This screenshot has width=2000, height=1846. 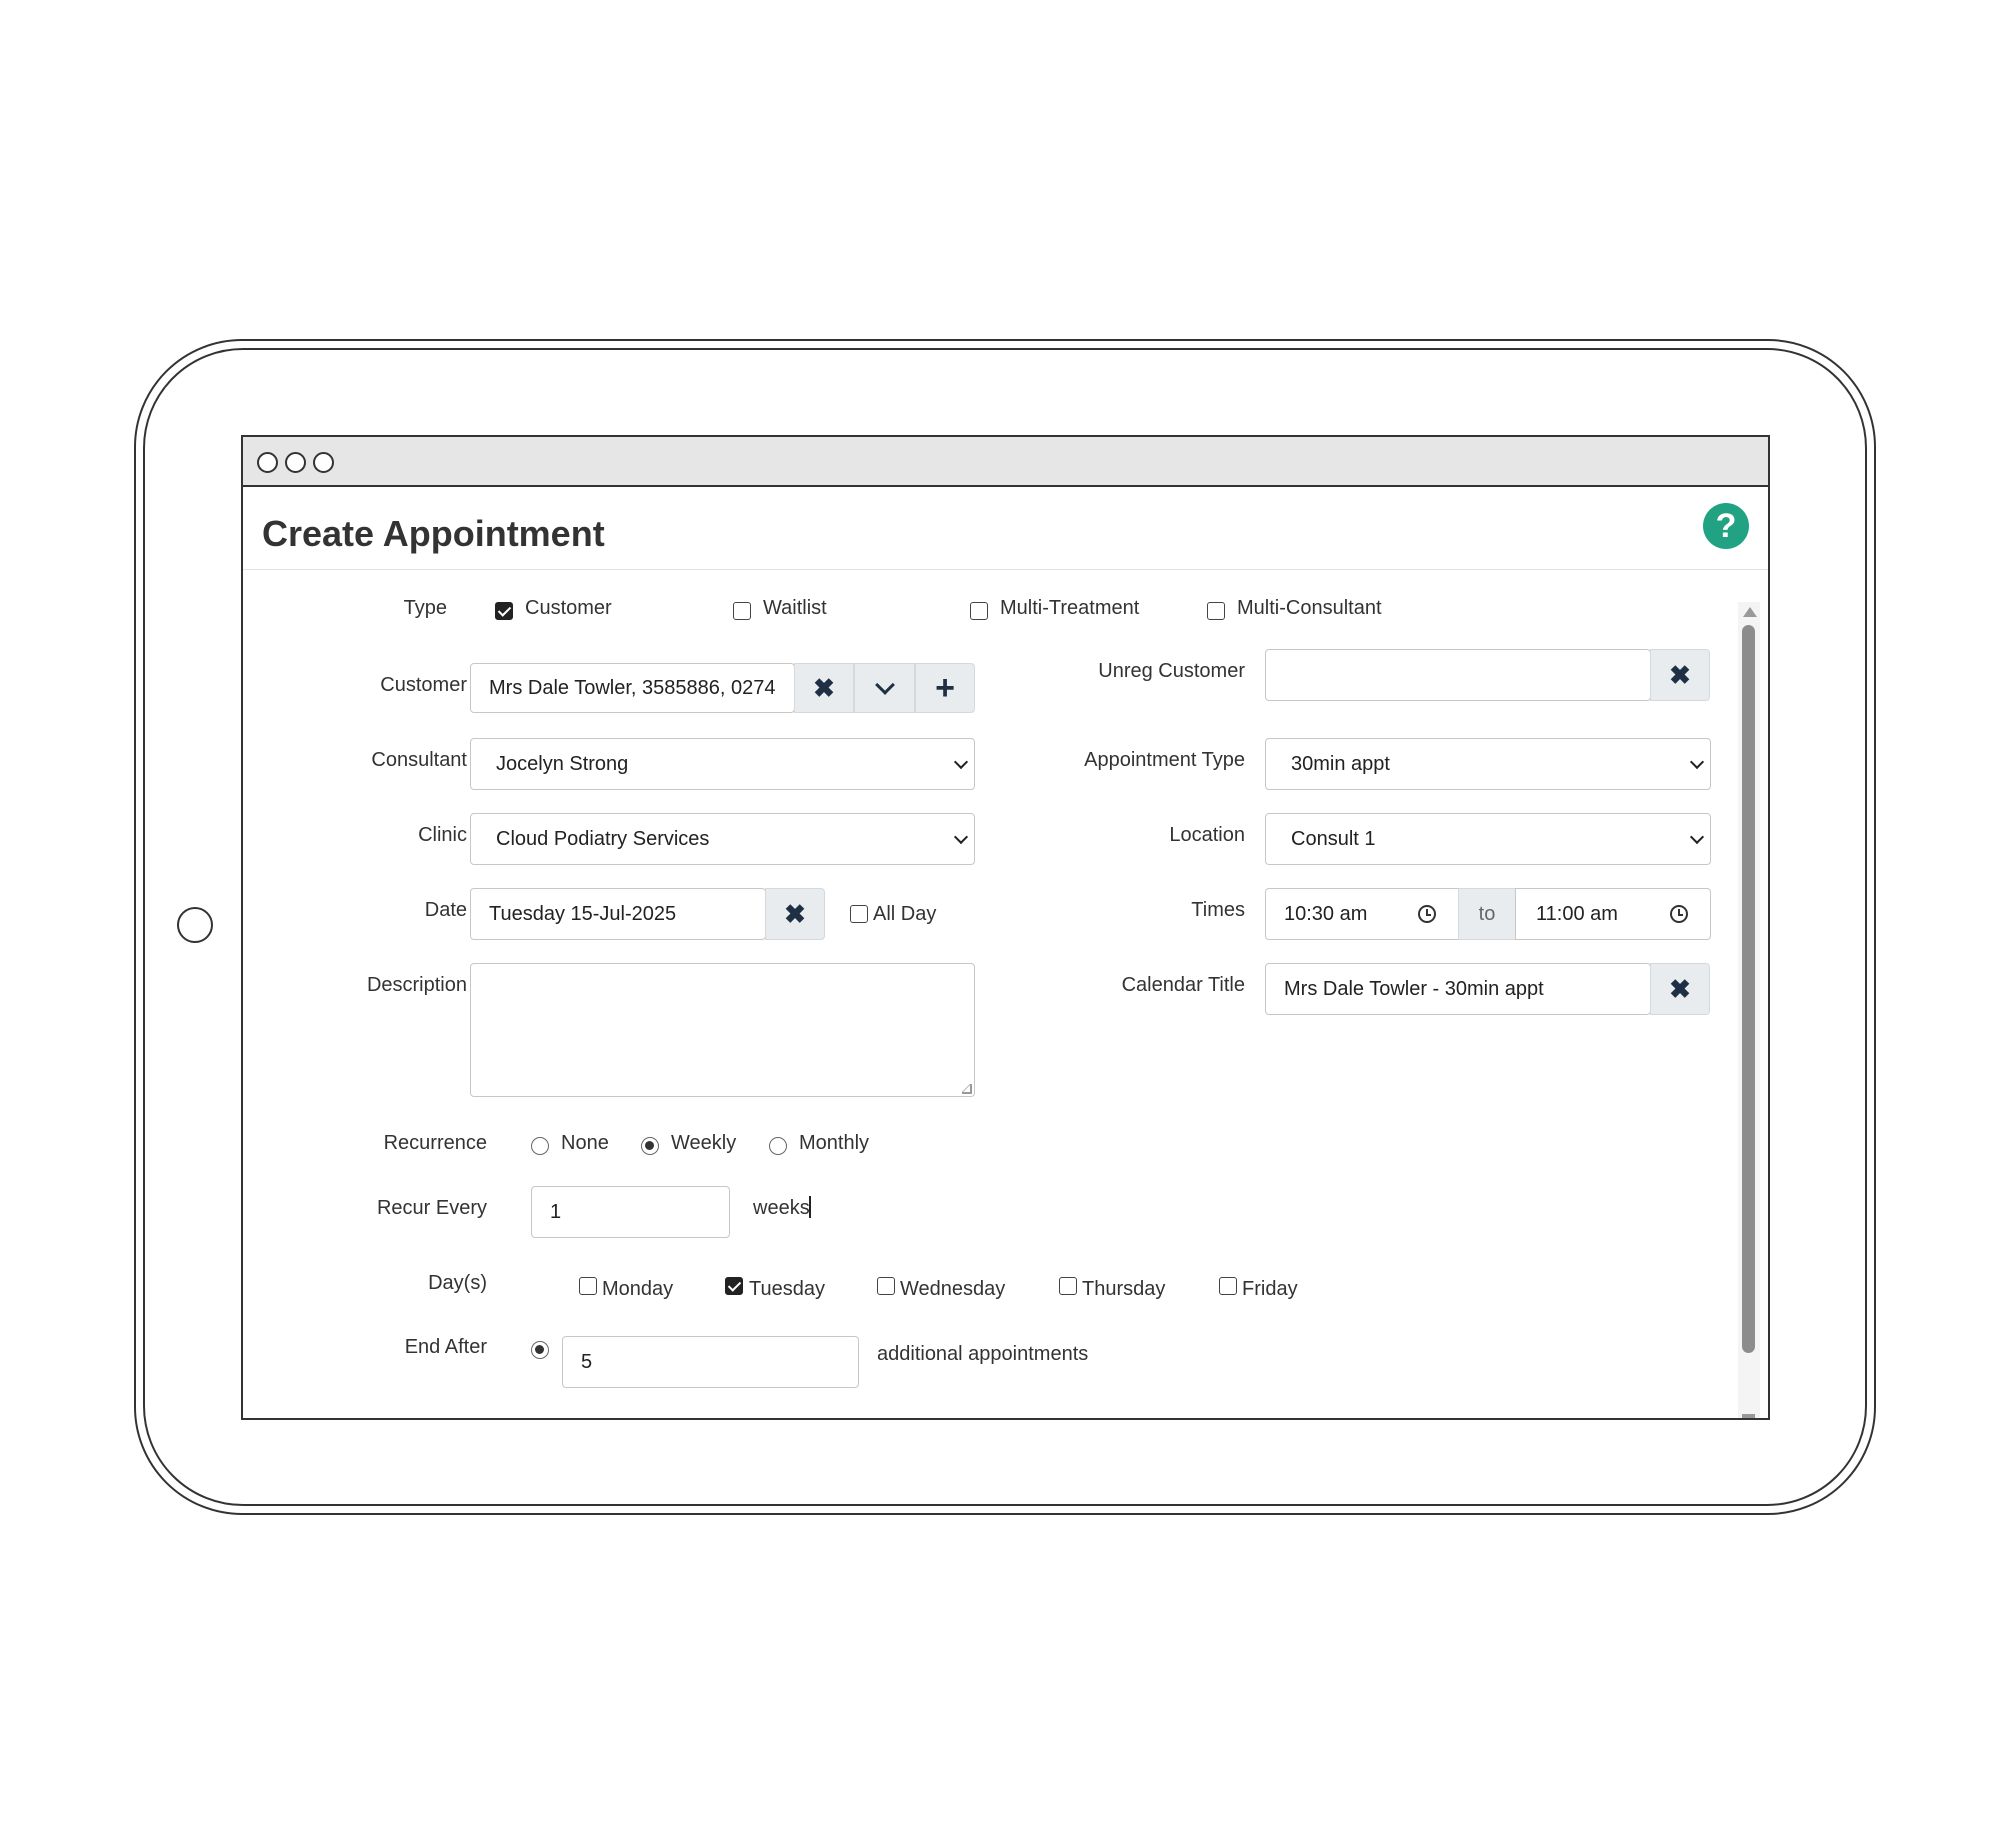 I want to click on page-title: Create Appointment, so click(x=433, y=533).